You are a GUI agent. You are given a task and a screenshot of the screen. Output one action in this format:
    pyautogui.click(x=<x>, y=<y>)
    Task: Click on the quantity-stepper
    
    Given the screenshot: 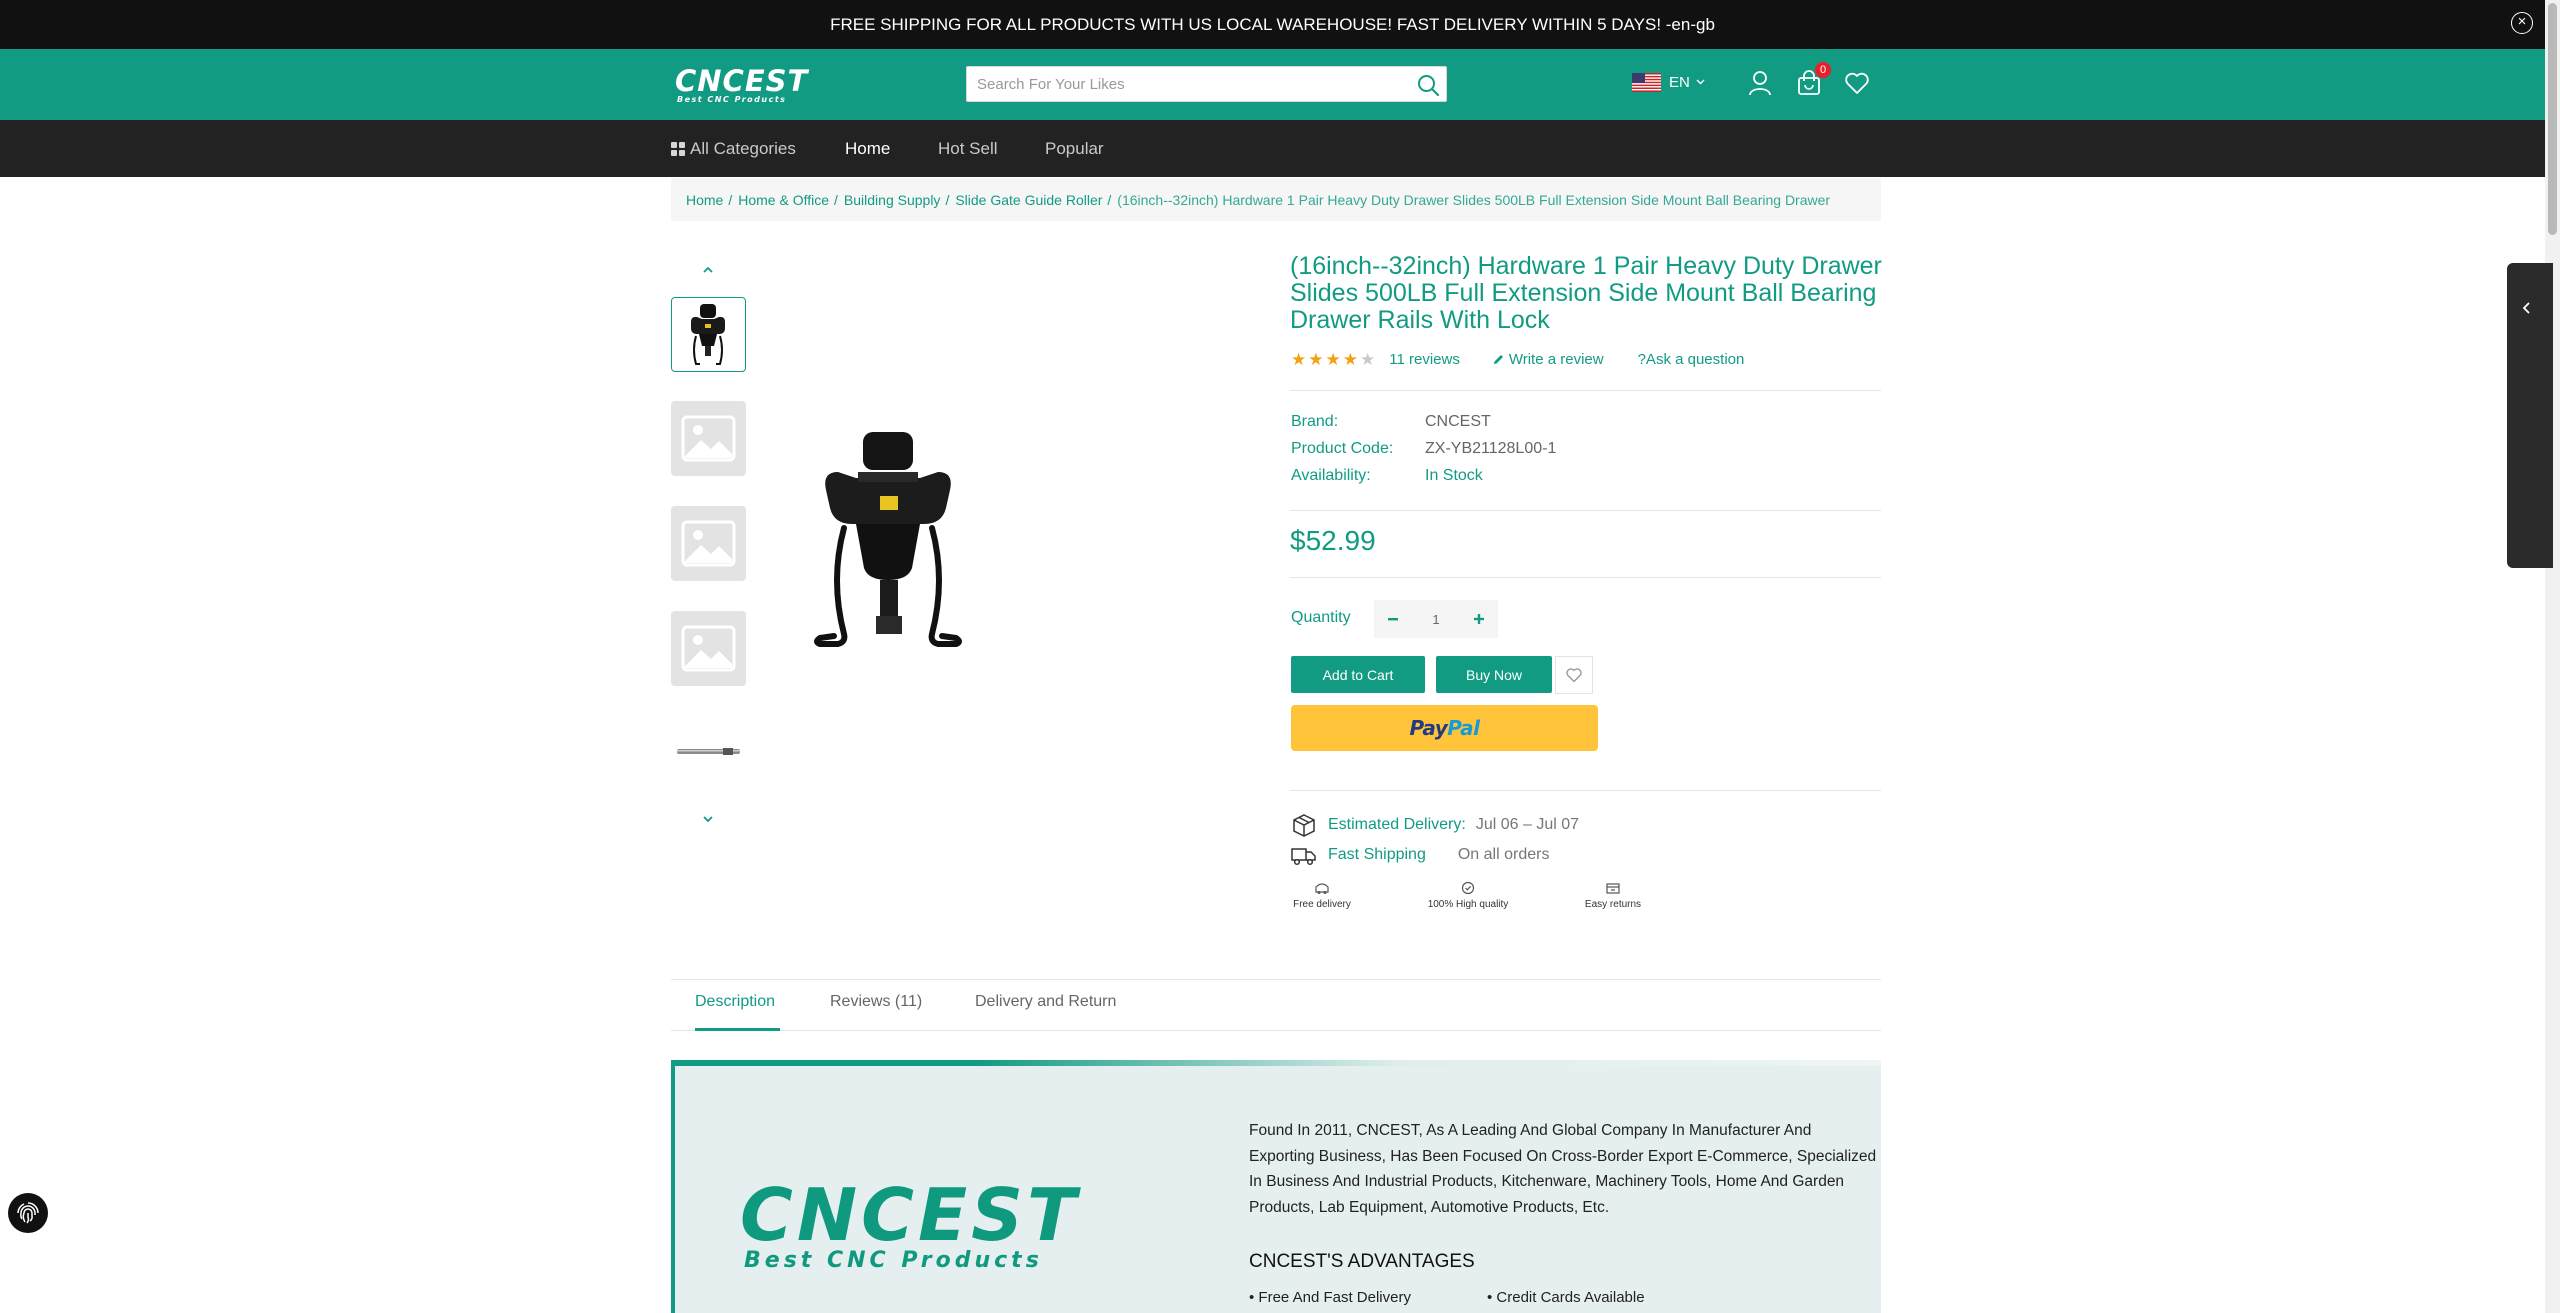 What is the action you would take?
    pyautogui.click(x=1436, y=619)
    